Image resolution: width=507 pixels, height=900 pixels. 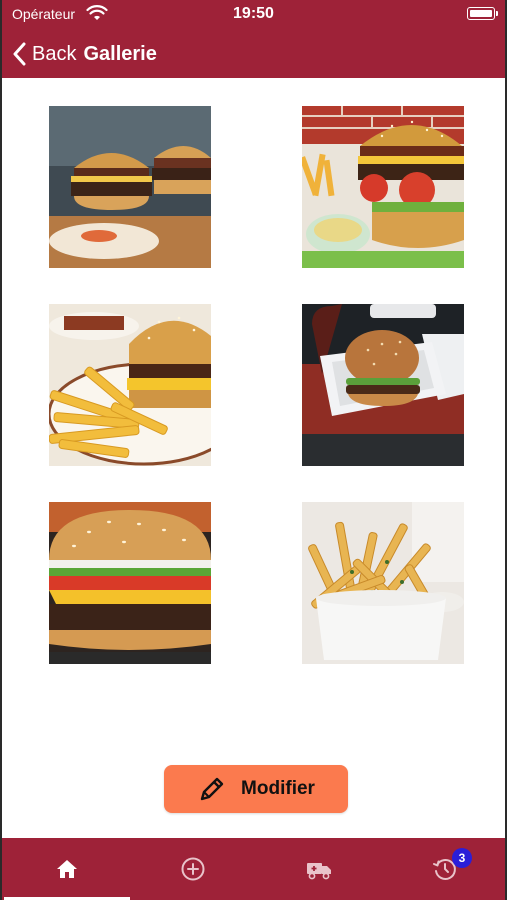 What do you see at coordinates (462, 858) in the screenshot?
I see `history-badge: 3` at bounding box center [462, 858].